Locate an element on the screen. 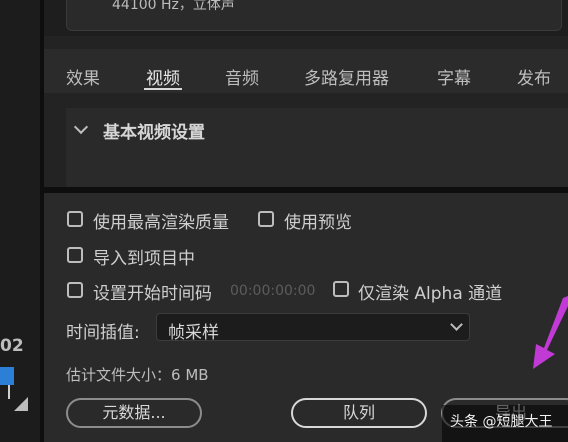 The height and width of the screenshot is (442, 568). render-alpha-only-checkbox is located at coordinates (341, 289).